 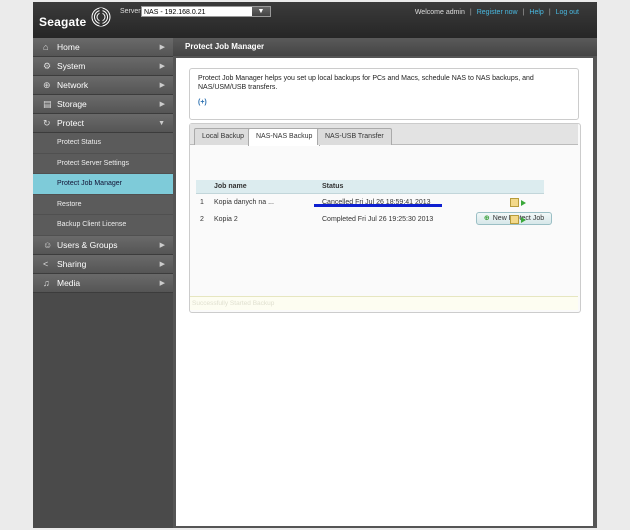 I want to click on tab-nas-nas-backup: NAS-NAS Backup, so click(x=284, y=137).